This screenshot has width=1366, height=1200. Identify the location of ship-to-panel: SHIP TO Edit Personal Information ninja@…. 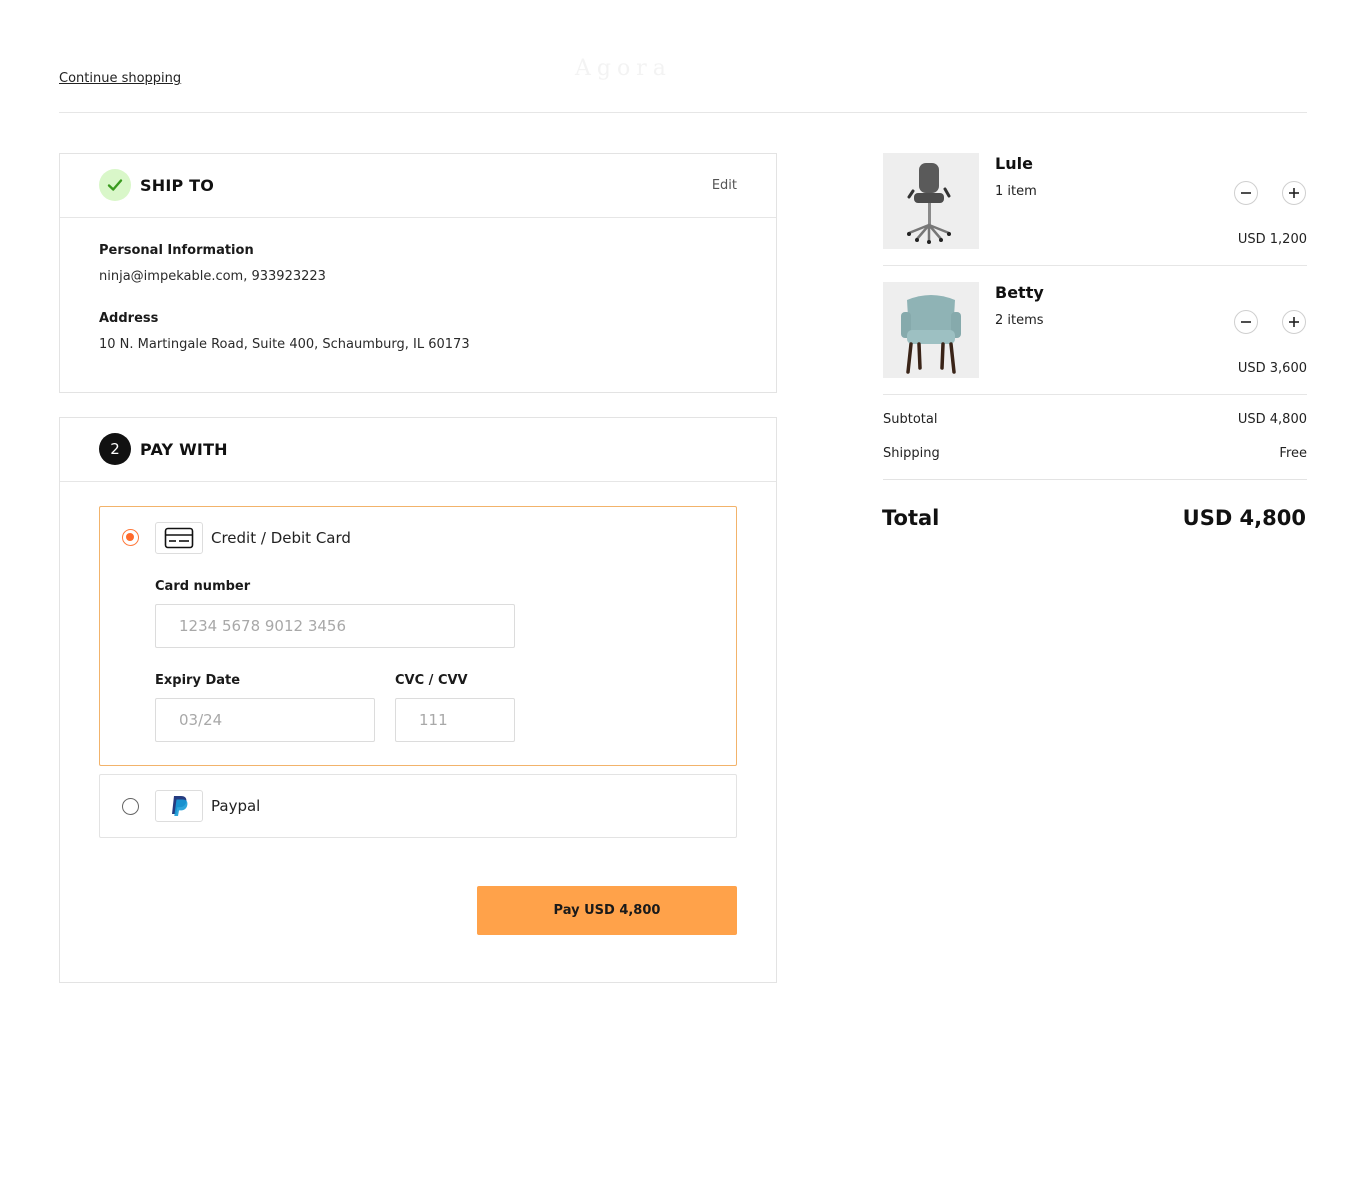
(418, 273).